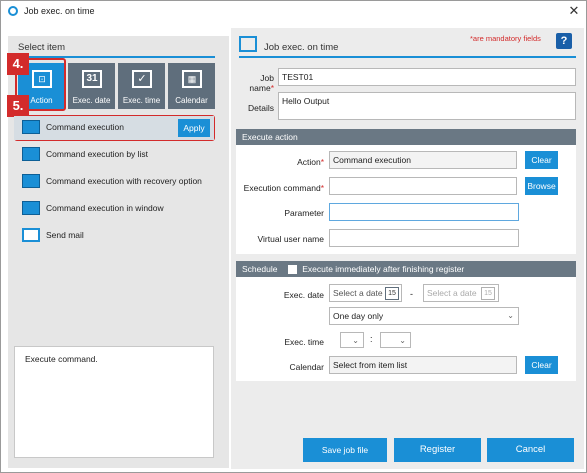  I want to click on execute-action-header: Execute action, so click(406, 137).